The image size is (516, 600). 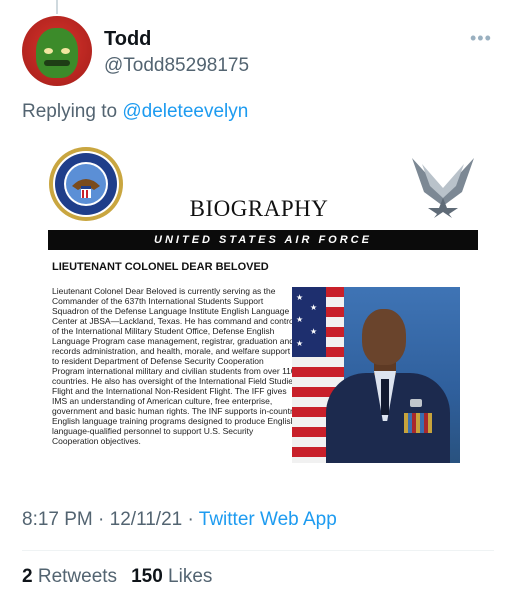 What do you see at coordinates (258, 550) in the screenshot?
I see `divider` at bounding box center [258, 550].